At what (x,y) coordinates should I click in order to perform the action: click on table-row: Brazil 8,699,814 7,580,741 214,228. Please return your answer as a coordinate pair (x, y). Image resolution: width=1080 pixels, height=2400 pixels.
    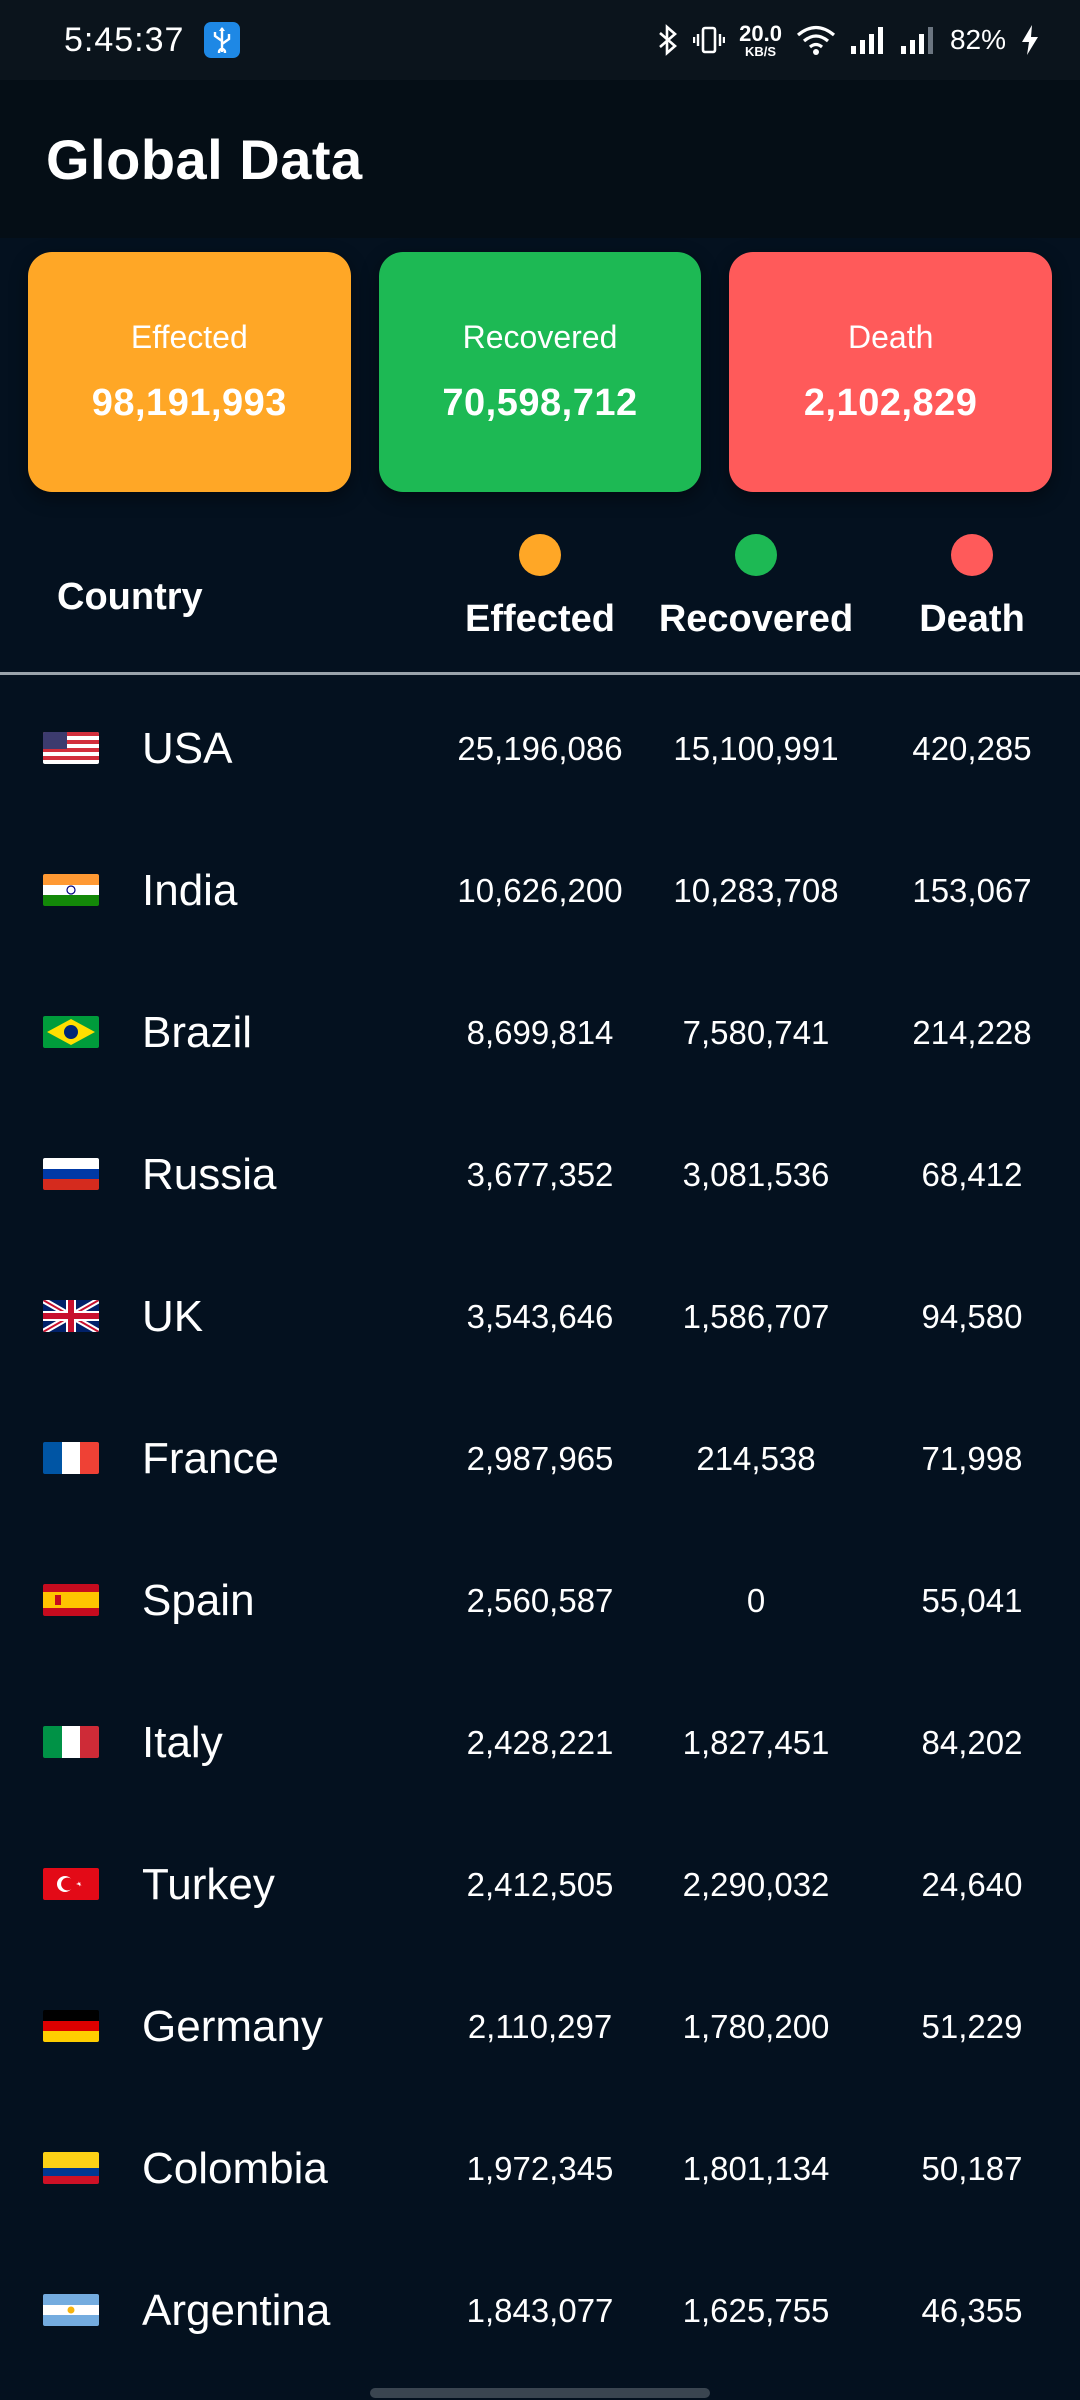
    Looking at the image, I should click on (540, 1031).